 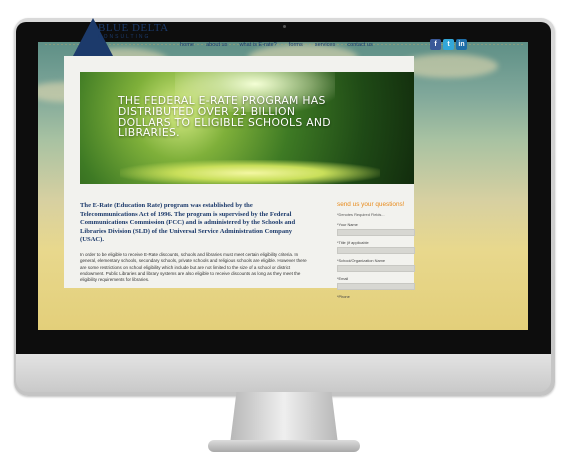 What do you see at coordinates (284, 446) in the screenshot?
I see `monitor-foot` at bounding box center [284, 446].